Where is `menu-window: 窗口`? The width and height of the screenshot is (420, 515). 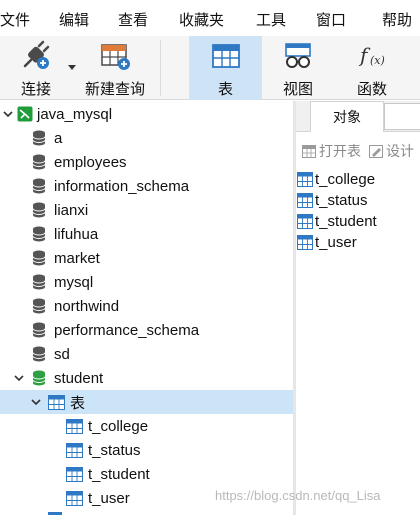 menu-window: 窗口 is located at coordinates (331, 19).